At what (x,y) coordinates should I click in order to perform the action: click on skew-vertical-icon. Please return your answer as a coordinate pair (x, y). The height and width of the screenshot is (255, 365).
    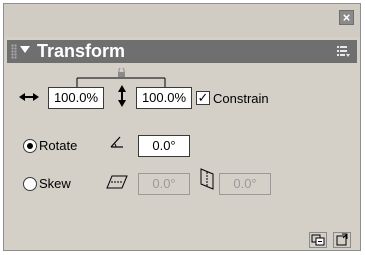
    Looking at the image, I should click on (207, 179).